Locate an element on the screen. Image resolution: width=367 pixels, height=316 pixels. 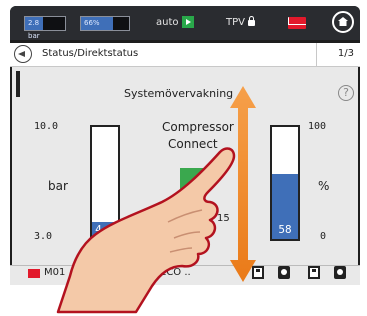
right-gauge-max: 100 is located at coordinates (317, 126).